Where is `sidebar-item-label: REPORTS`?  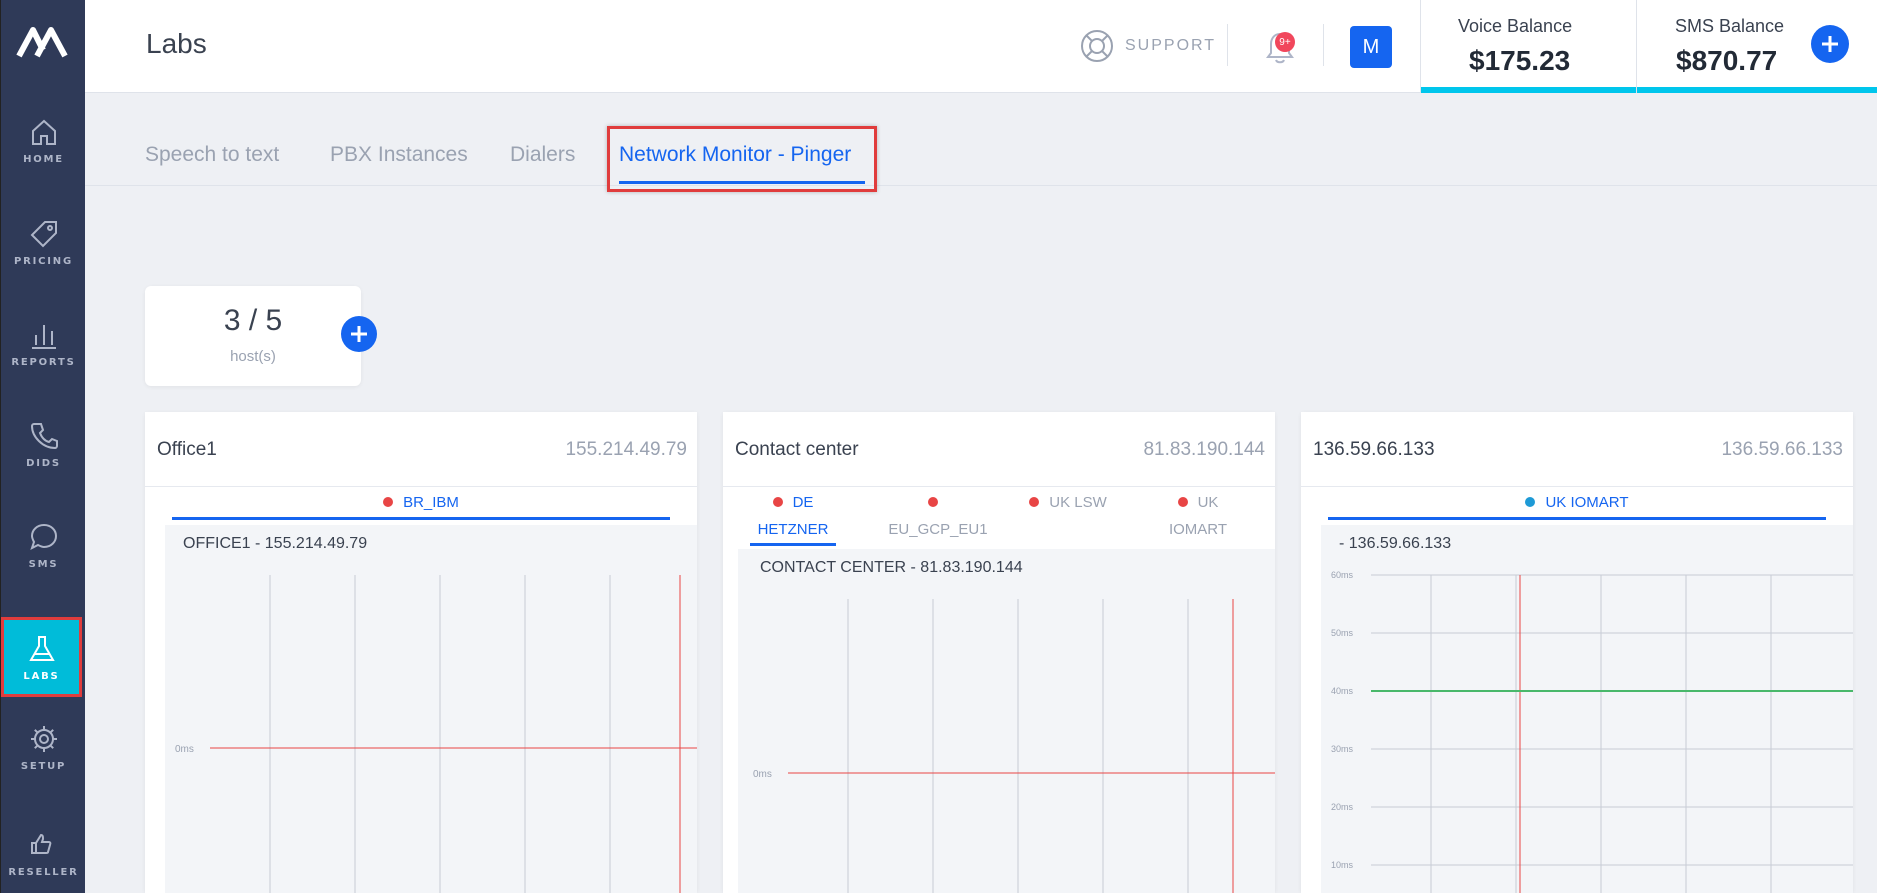 sidebar-item-label: REPORTS is located at coordinates (43, 362).